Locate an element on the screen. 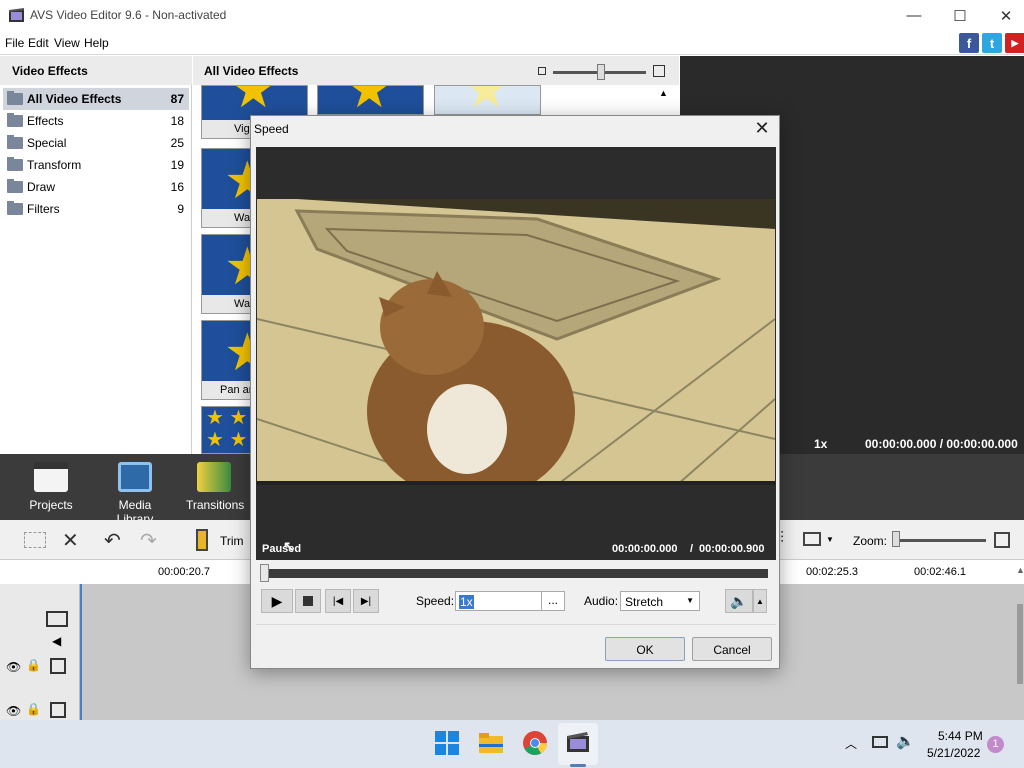 The height and width of the screenshot is (768, 1024). dialog-close-button: ✕ is located at coordinates (762, 128).